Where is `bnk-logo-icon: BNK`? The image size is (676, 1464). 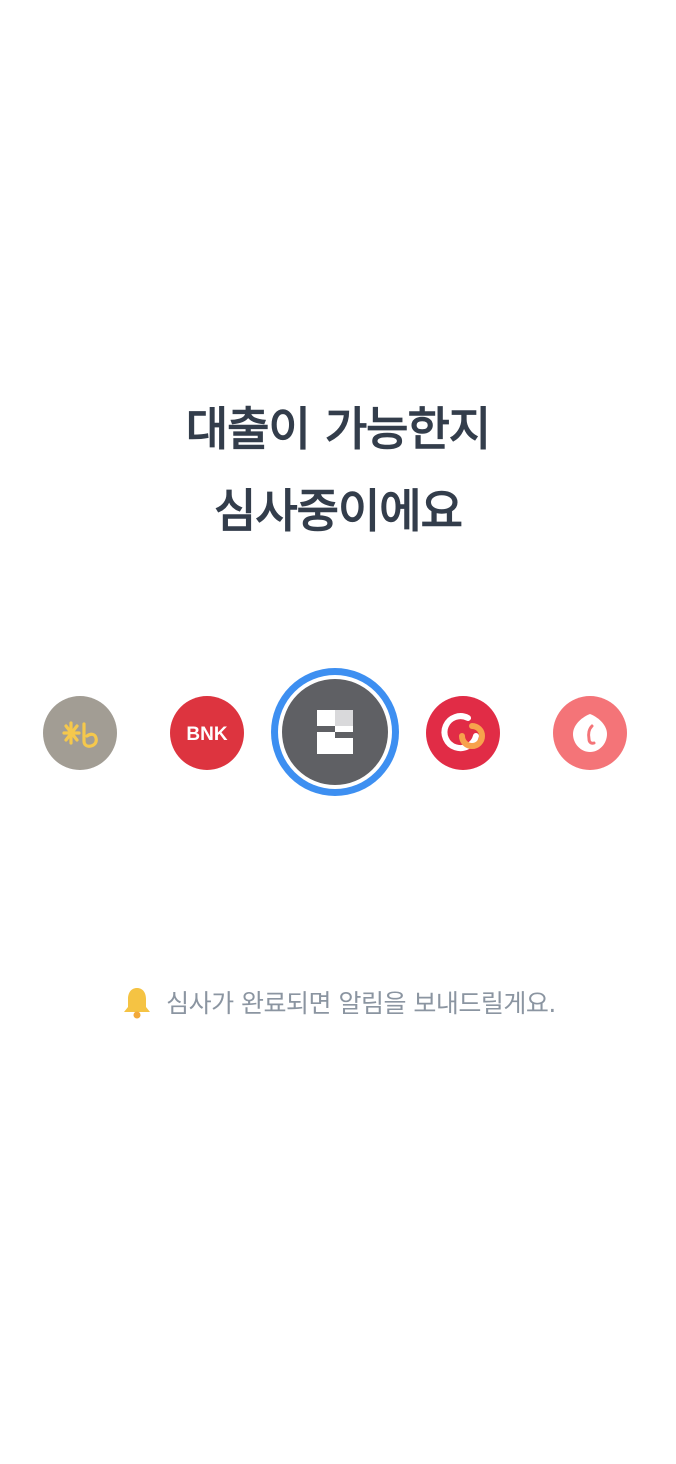
bnk-logo-icon: BNK is located at coordinates (206, 734).